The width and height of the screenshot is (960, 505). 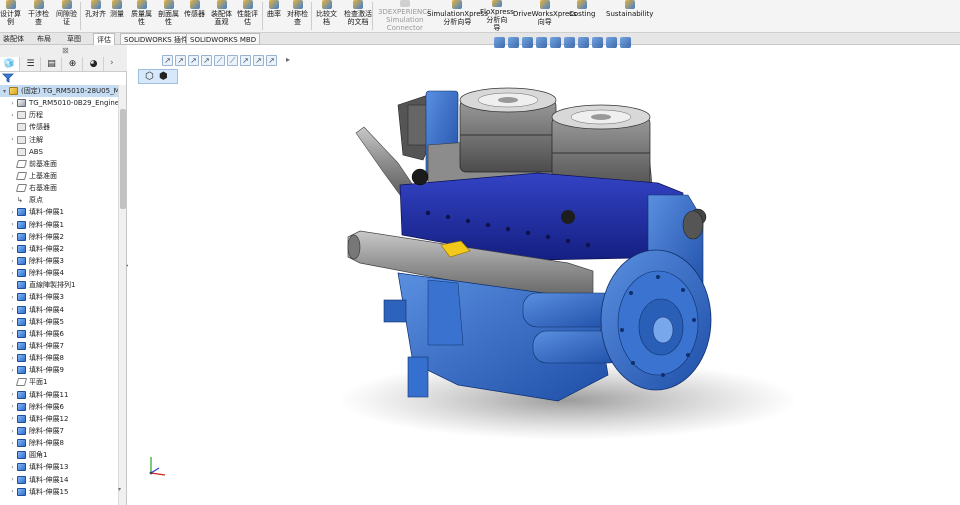 I want to click on tree-item: 传感器, so click(x=59, y=127).